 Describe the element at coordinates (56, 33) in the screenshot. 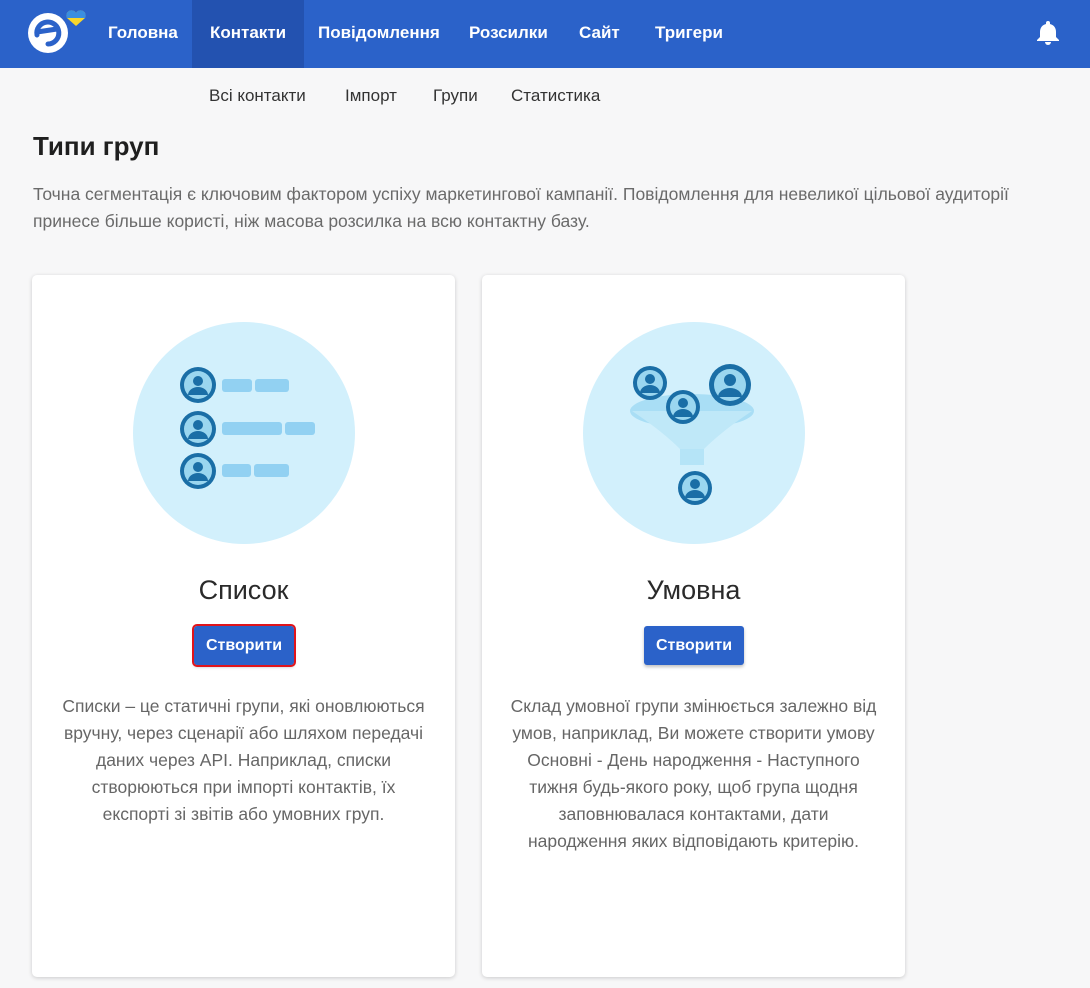

I see `app-logo` at that location.